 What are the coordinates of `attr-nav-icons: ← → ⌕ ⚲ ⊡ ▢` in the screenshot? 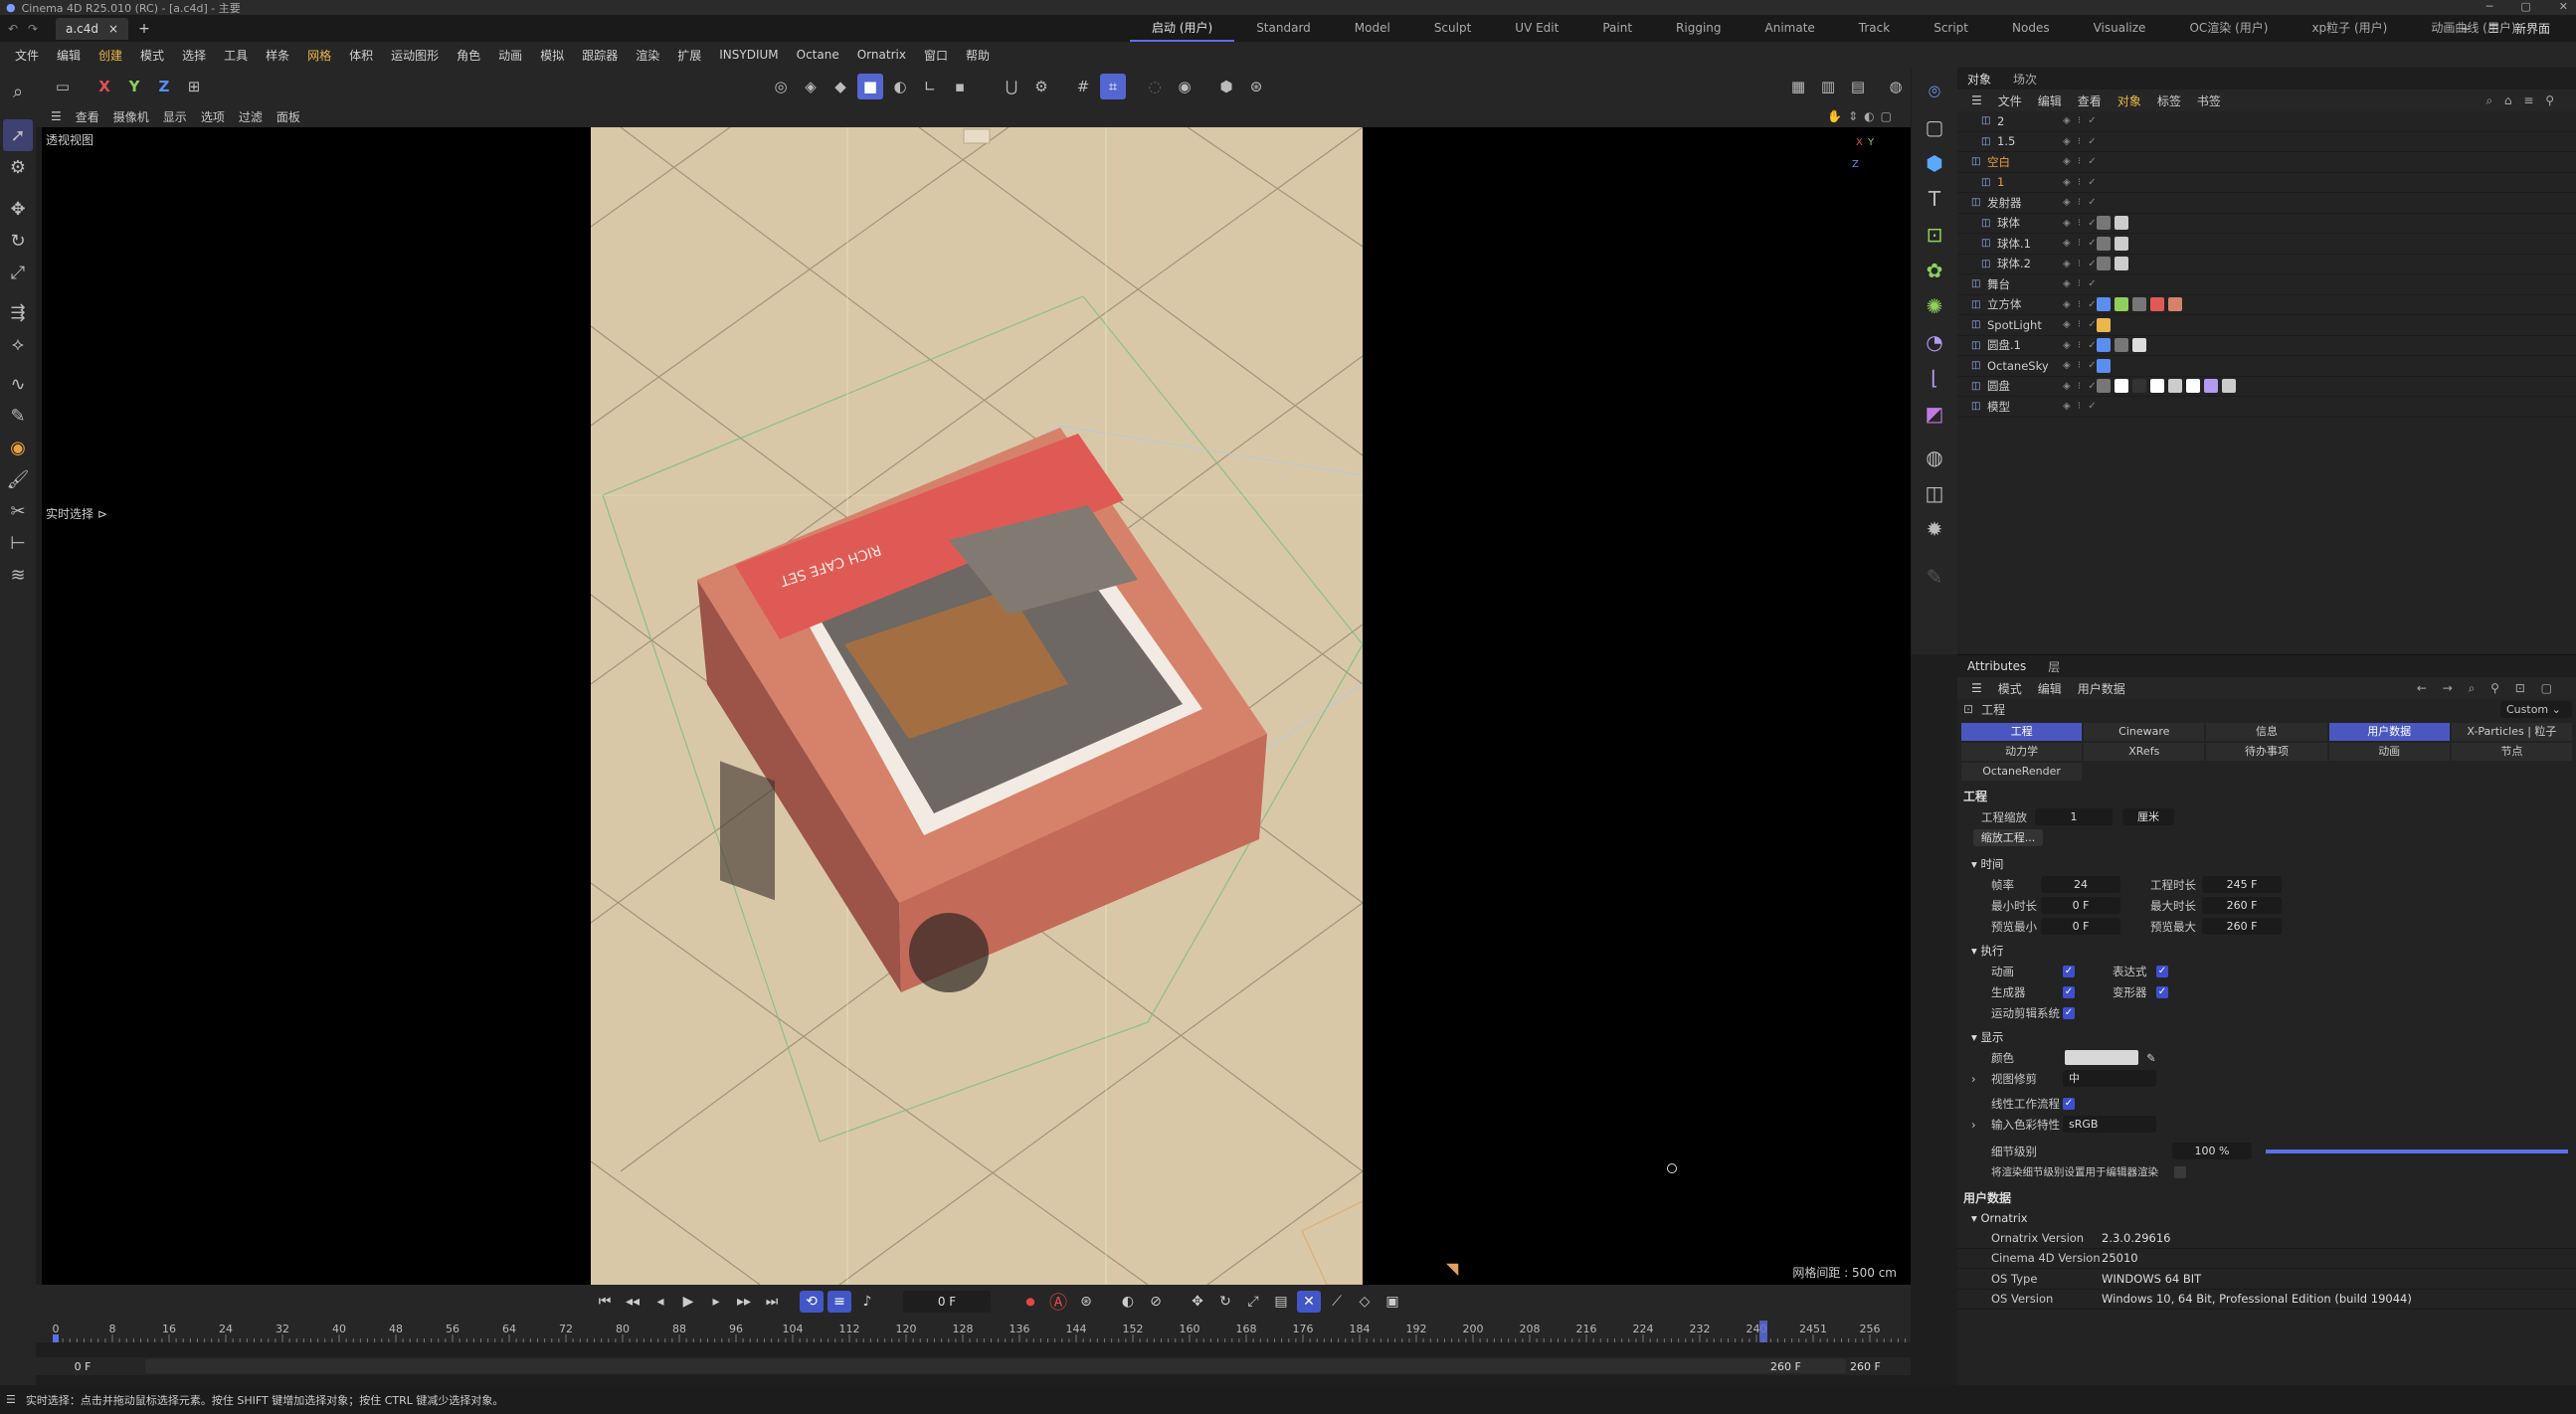 It's located at (2487, 688).